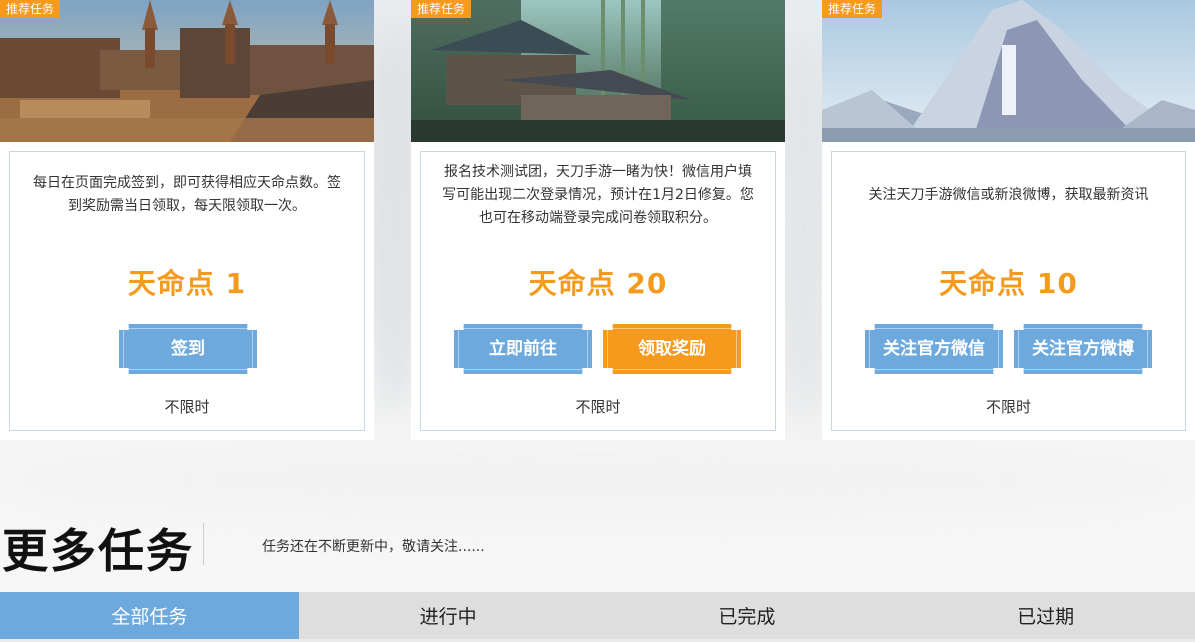 The width and height of the screenshot is (1195, 642). I want to click on task-filter-tabs: 全部任务 进行中 已完成 已过期, so click(597, 615).